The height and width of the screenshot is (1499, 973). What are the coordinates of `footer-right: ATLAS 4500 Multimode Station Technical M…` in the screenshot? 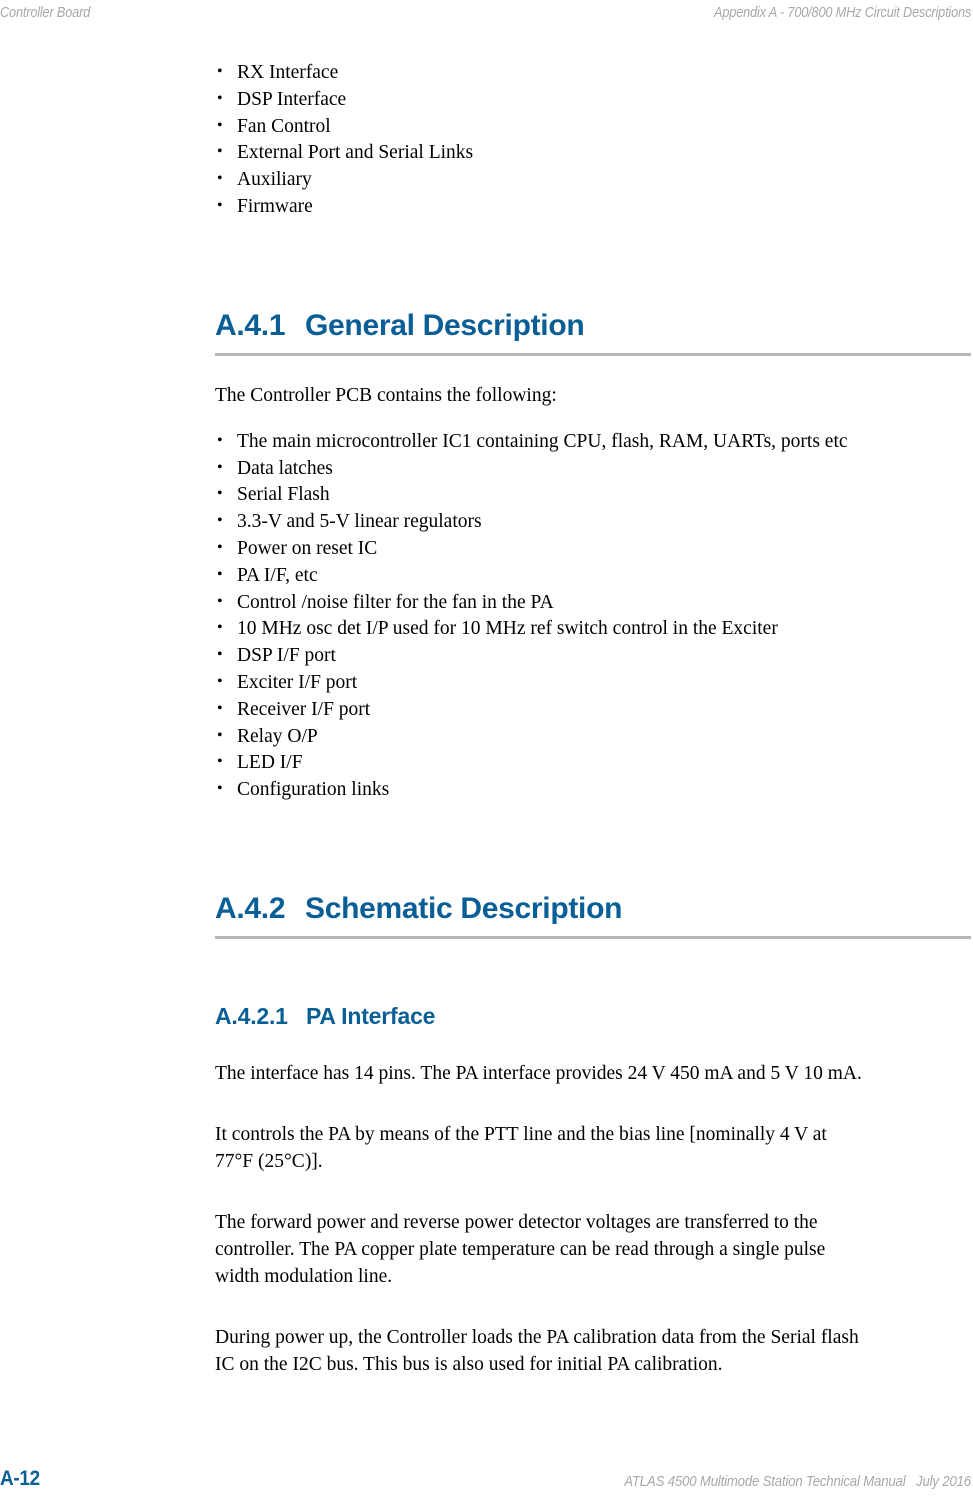 It's located at (797, 1481).